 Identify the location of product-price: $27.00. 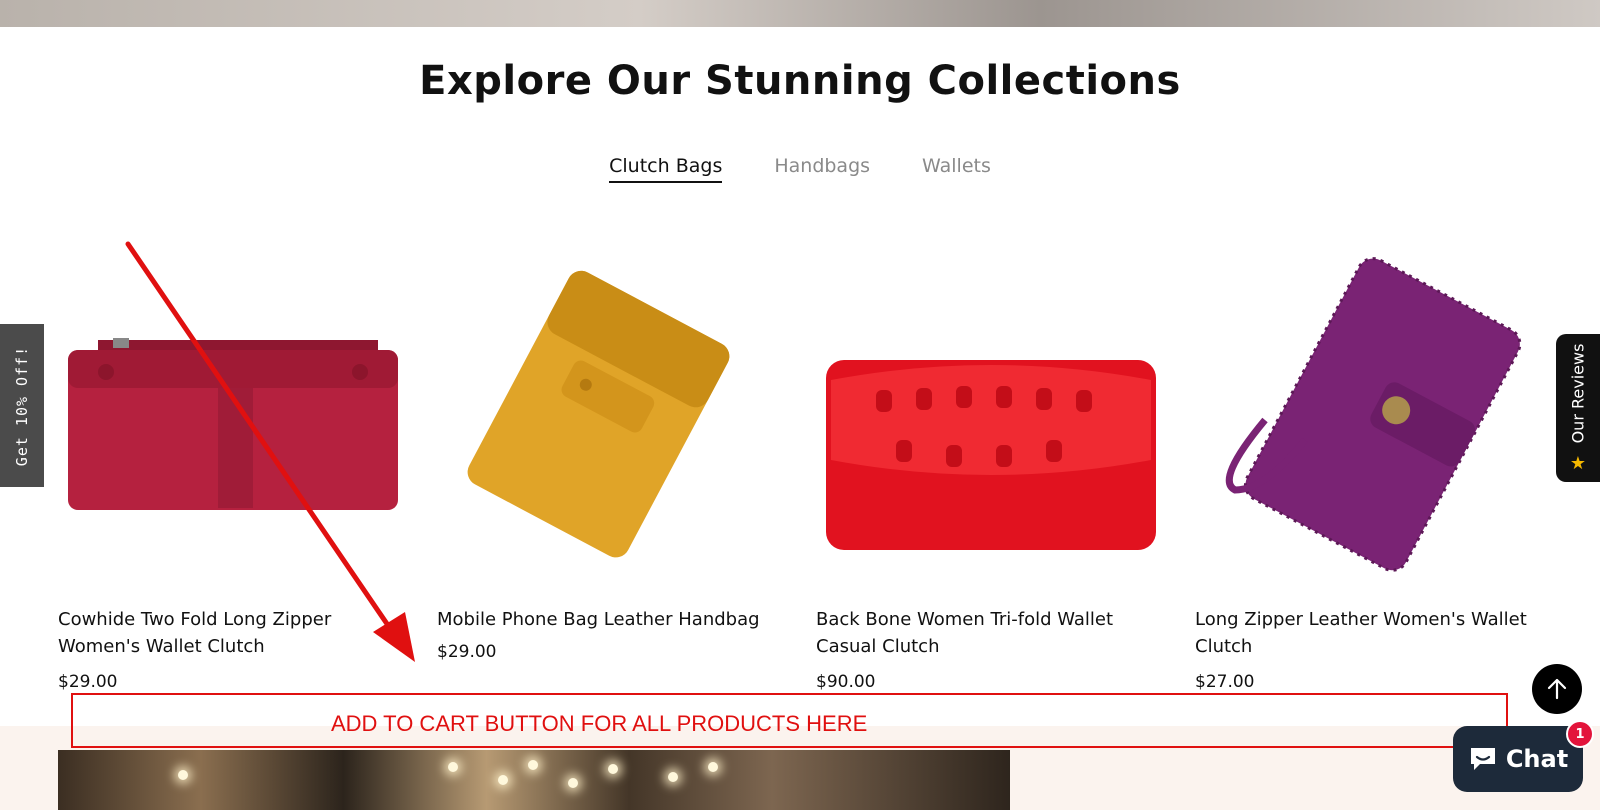
(1225, 682).